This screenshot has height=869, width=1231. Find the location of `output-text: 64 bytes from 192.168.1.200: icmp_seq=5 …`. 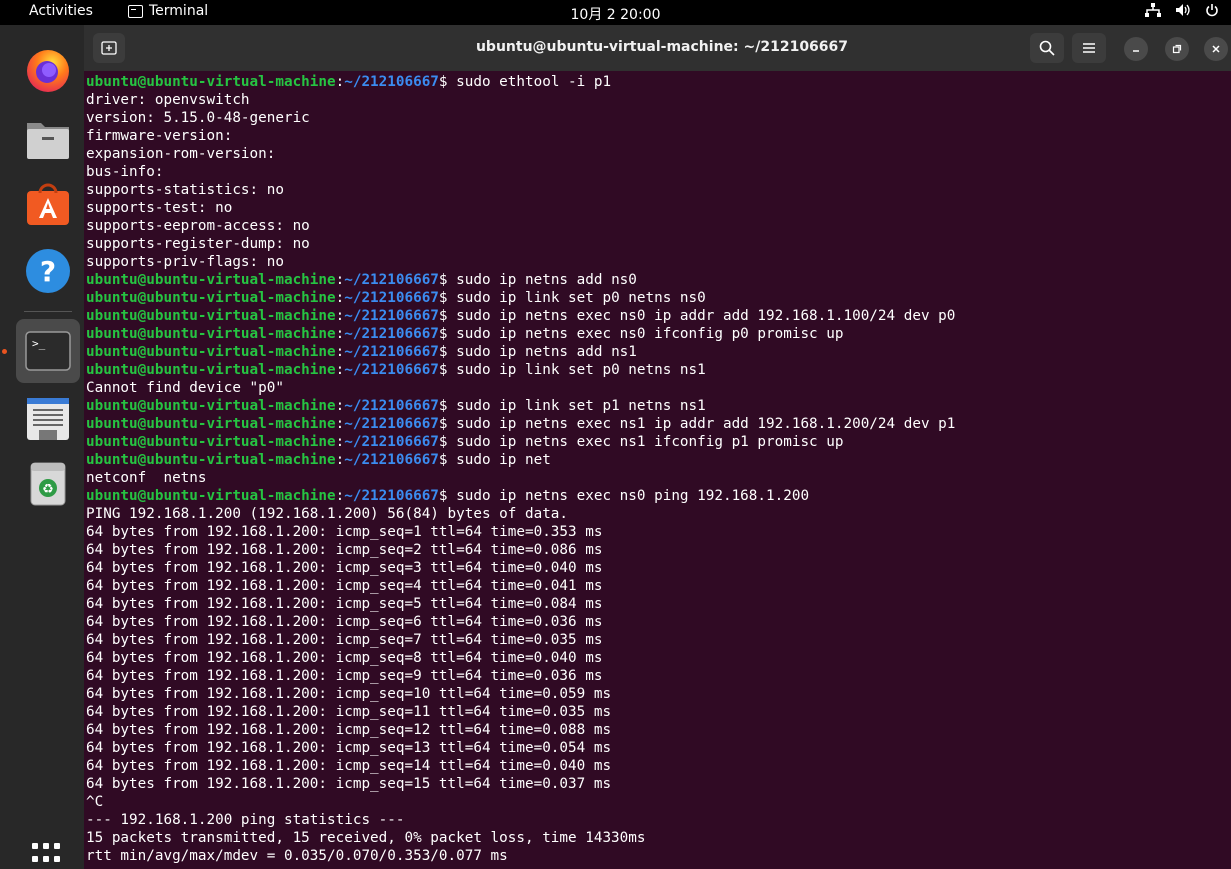

output-text: 64 bytes from 192.168.1.200: icmp_seq=5 … is located at coordinates (344, 604).